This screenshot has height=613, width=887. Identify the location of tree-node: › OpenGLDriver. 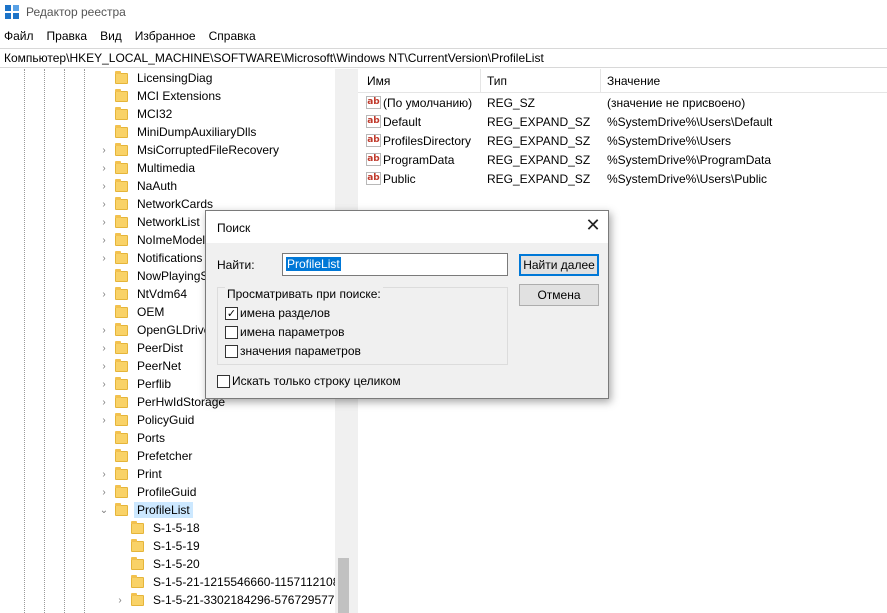
(158, 330).